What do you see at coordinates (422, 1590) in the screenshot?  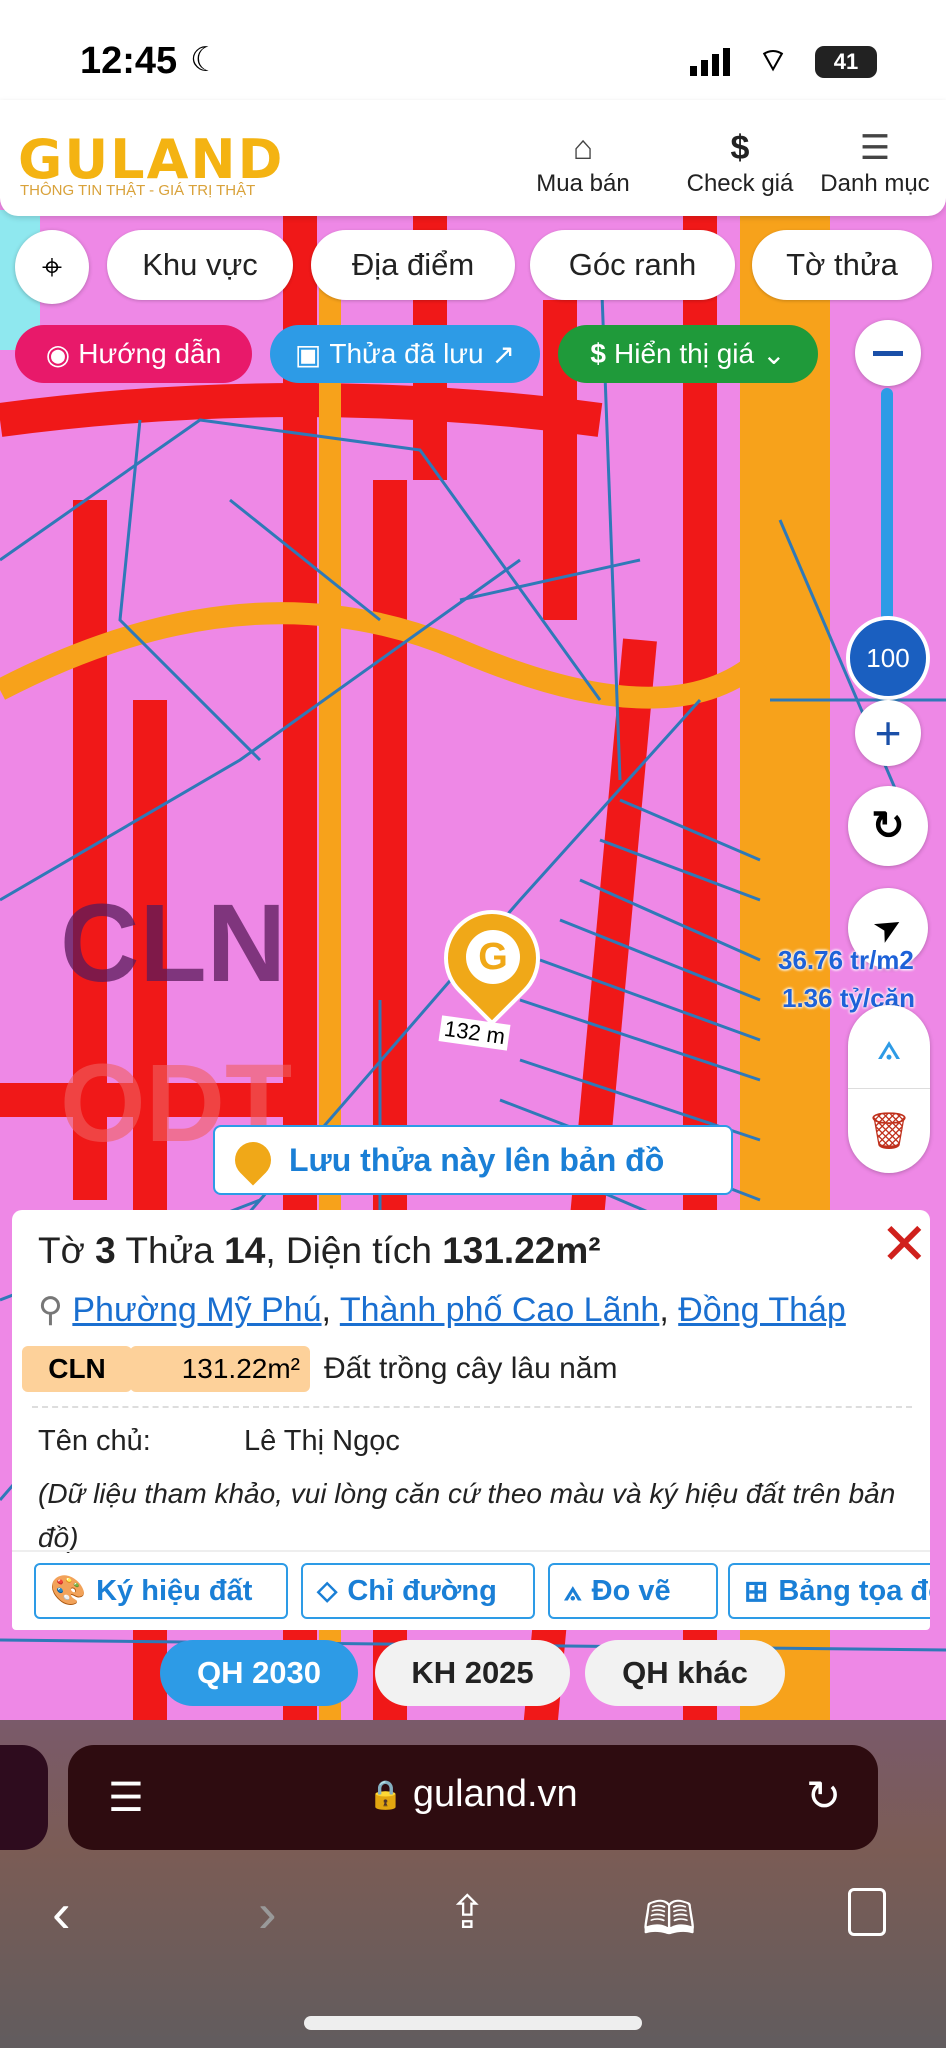 I see `action-label: Chỉ đường` at bounding box center [422, 1590].